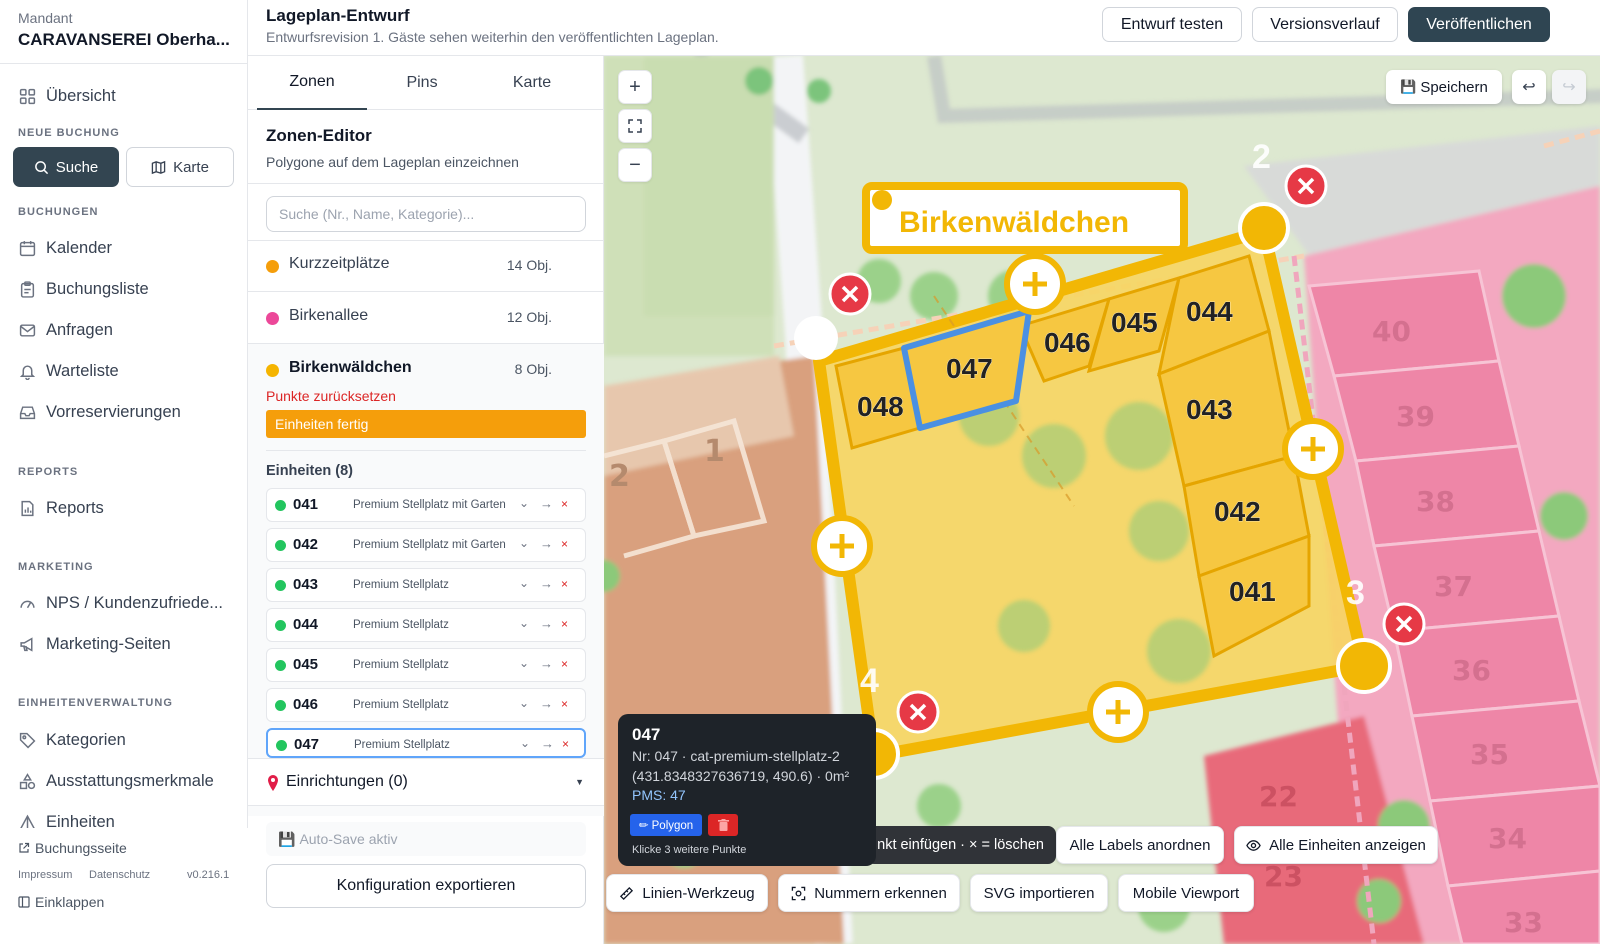 The height and width of the screenshot is (944, 1600). I want to click on zoom-in-button: +, so click(635, 87).